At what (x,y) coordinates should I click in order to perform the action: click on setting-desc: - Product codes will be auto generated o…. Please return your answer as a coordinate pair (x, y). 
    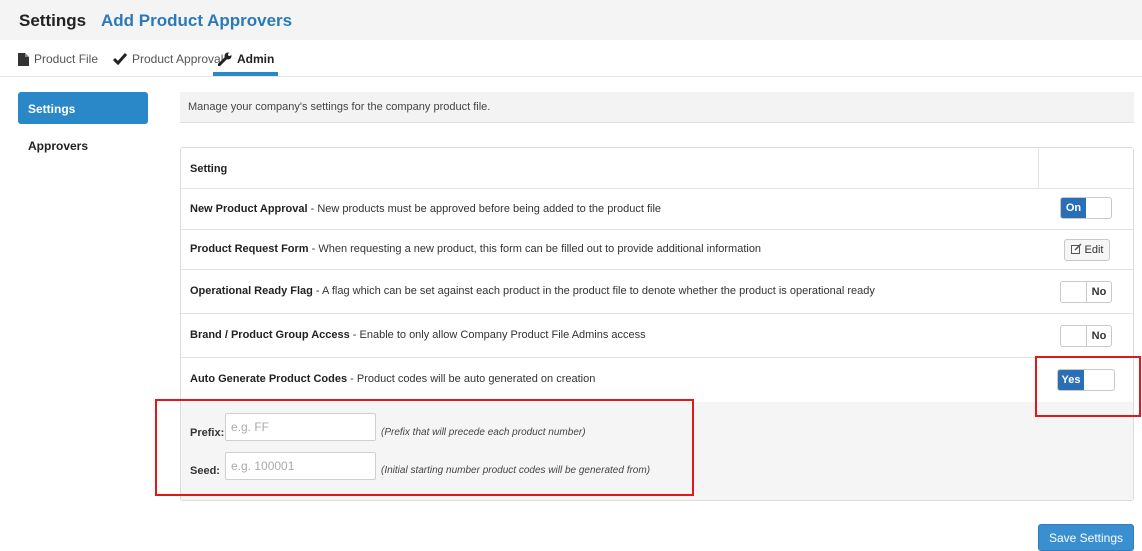
    Looking at the image, I should click on (471, 379).